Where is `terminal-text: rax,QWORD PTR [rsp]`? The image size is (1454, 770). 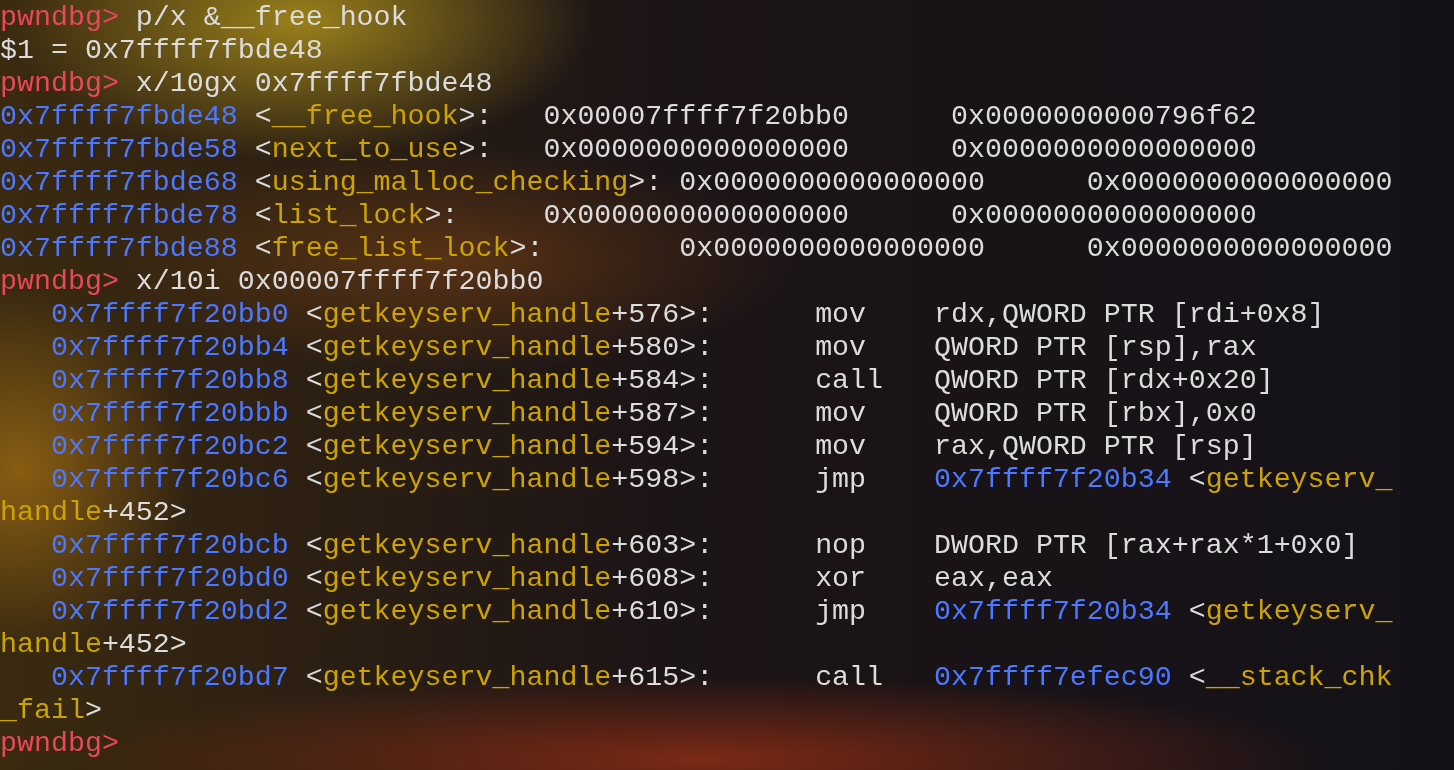
terminal-text: rax,QWORD PTR [rsp] is located at coordinates (1095, 446).